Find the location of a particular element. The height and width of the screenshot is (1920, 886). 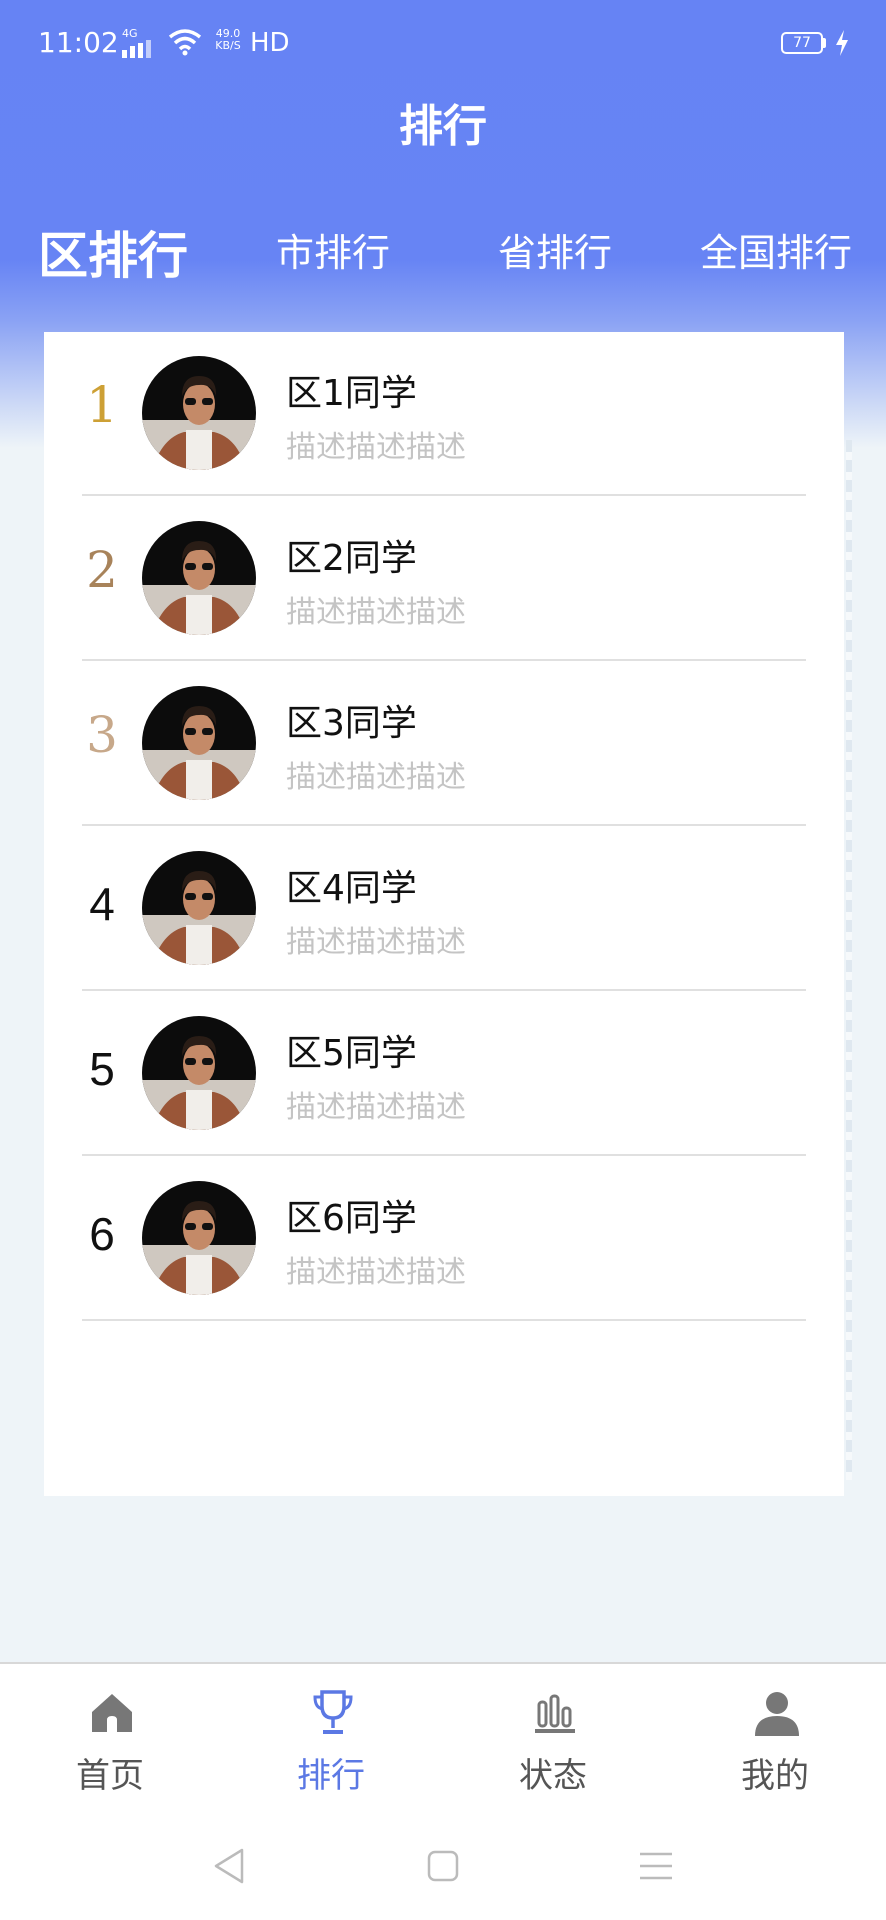

home-icon is located at coordinates (112, 1713).